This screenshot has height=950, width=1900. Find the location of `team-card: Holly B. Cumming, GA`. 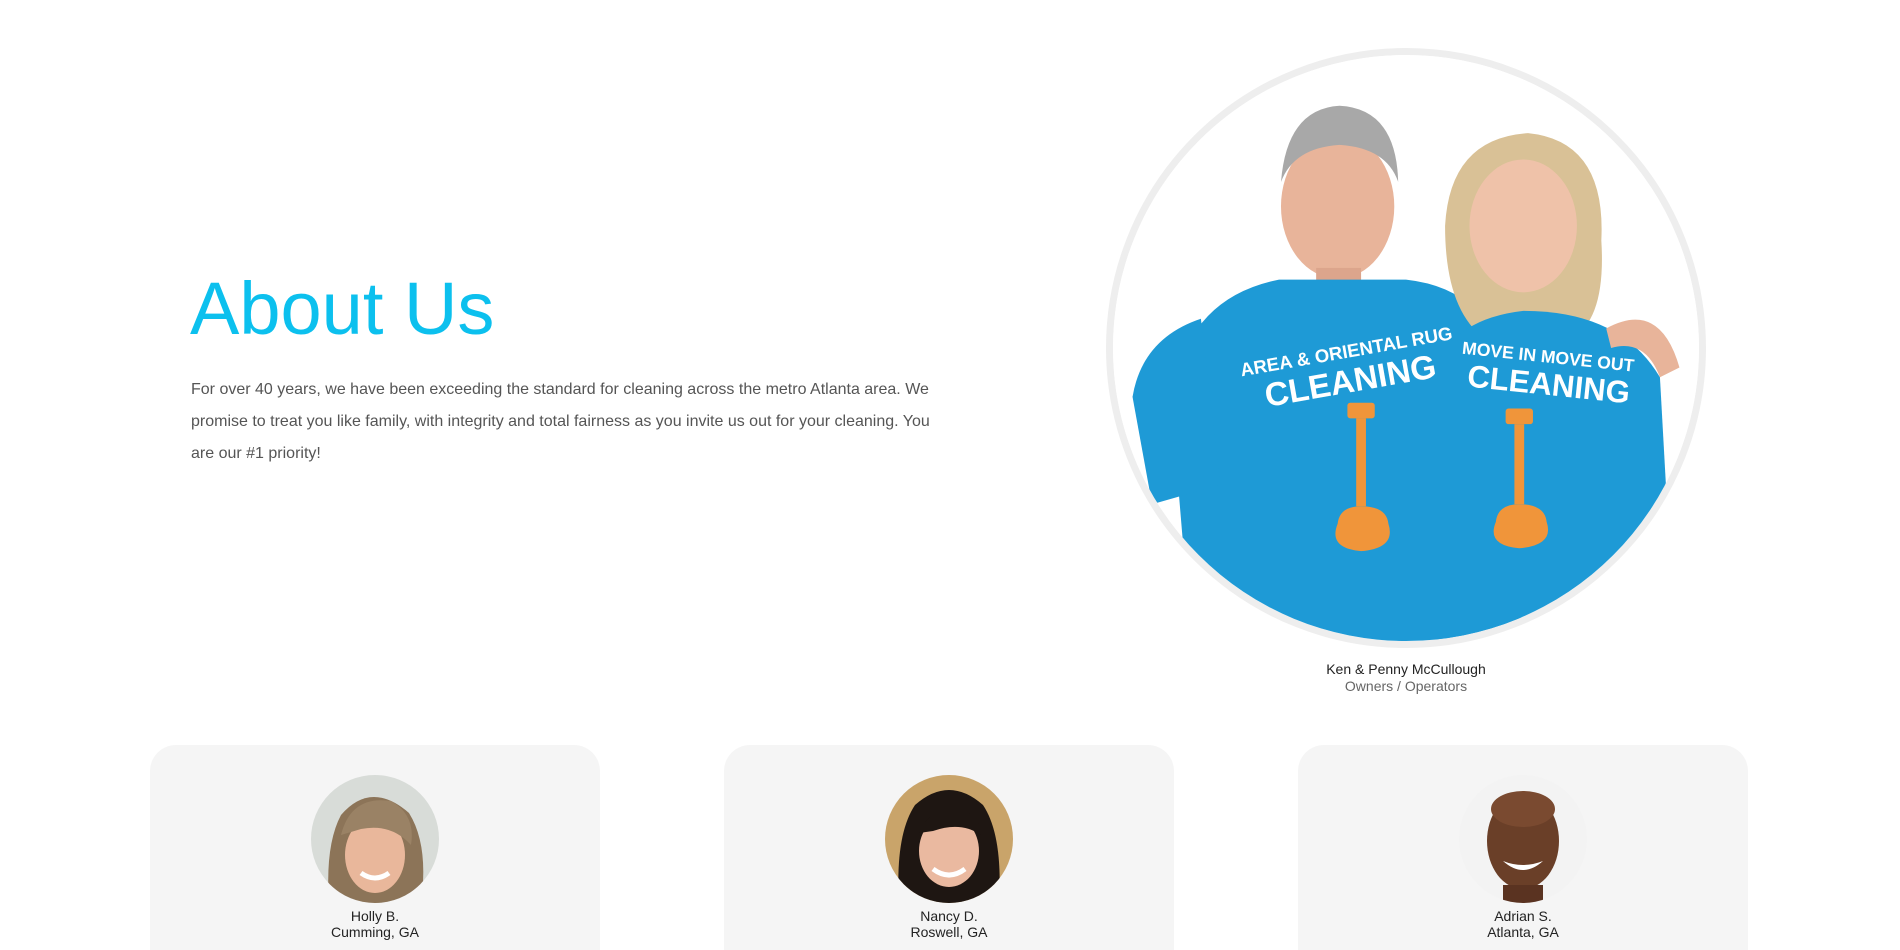

team-card: Holly B. Cumming, GA is located at coordinates (375, 847).